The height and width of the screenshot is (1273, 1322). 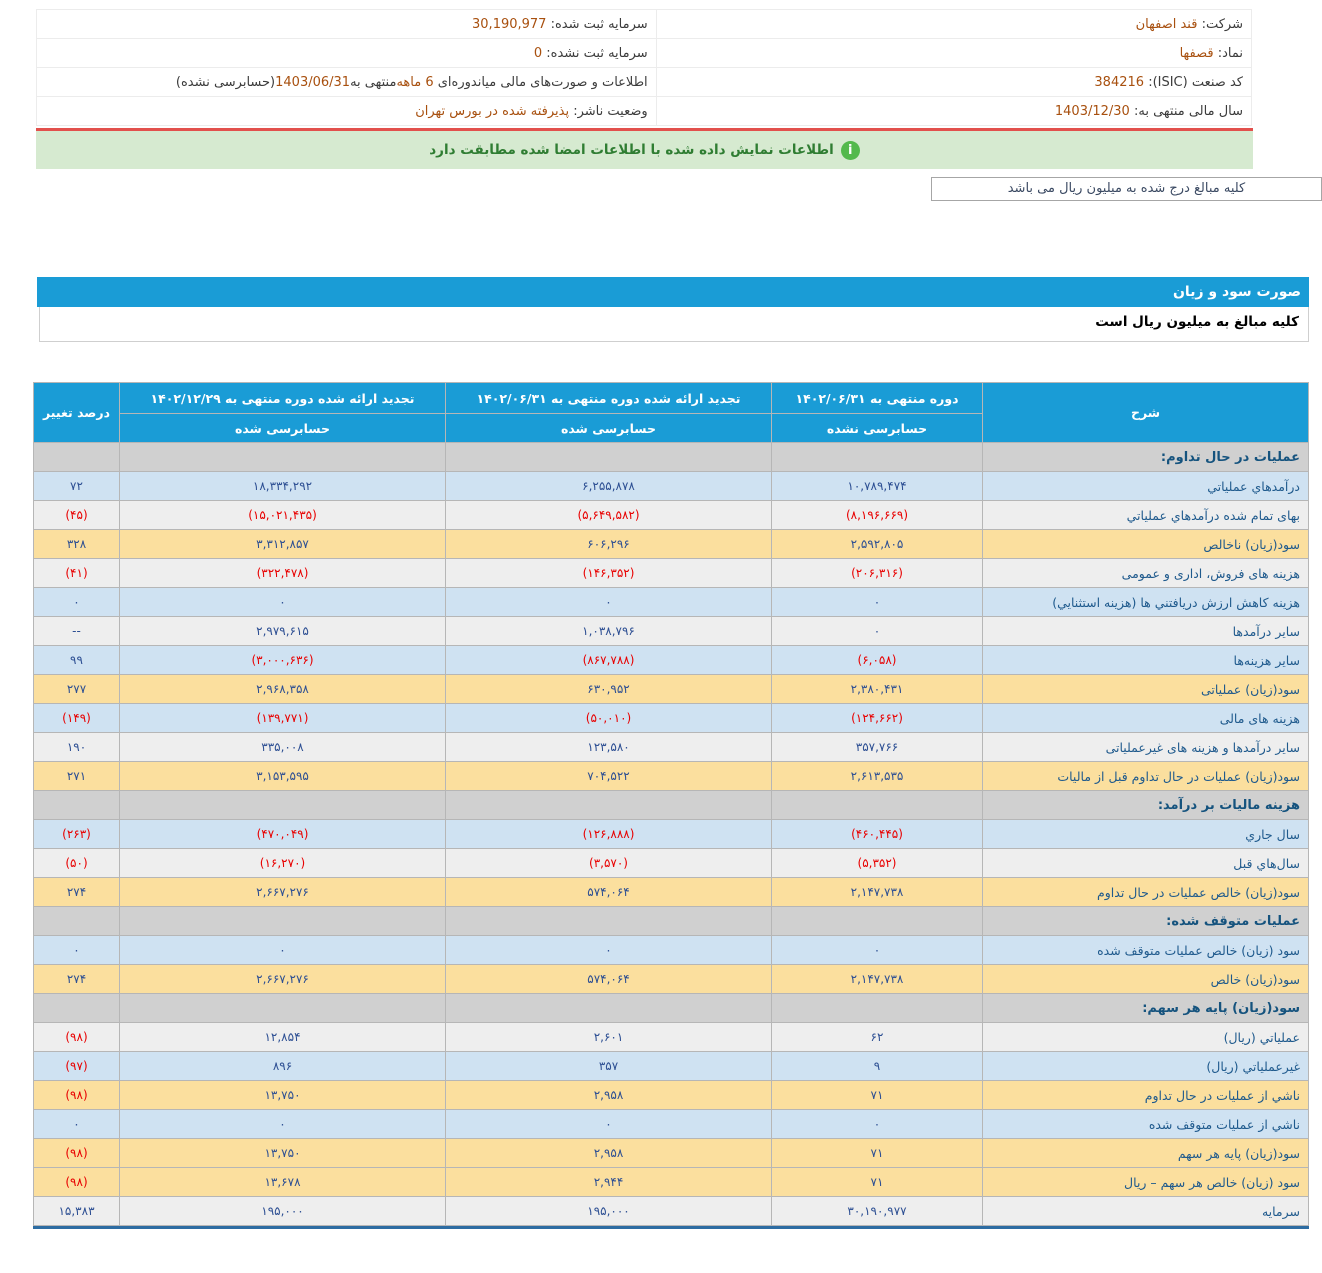 I want to click on report-period-value: 6 ماهه‌, so click(x=415, y=82).